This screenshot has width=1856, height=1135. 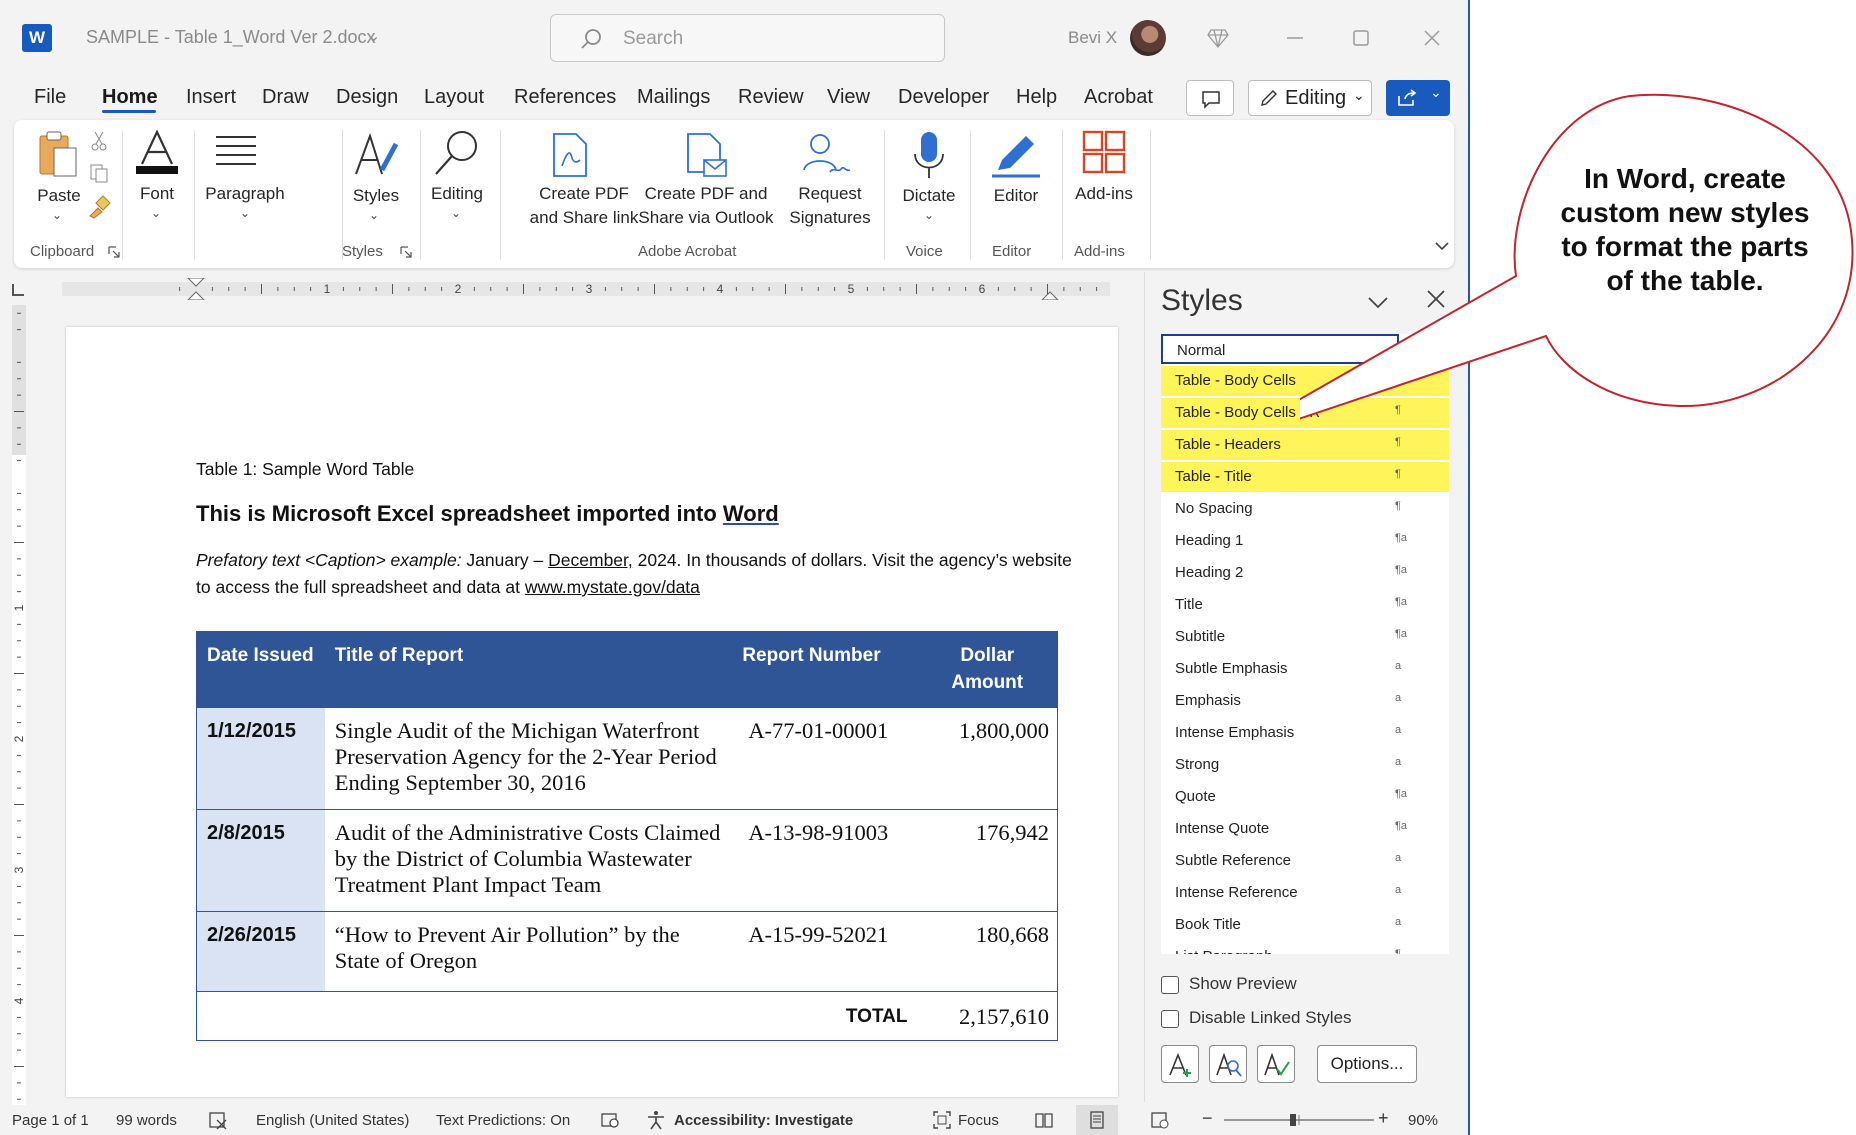 I want to click on style-item: Subtle Emphasis a, so click(x=1305, y=669).